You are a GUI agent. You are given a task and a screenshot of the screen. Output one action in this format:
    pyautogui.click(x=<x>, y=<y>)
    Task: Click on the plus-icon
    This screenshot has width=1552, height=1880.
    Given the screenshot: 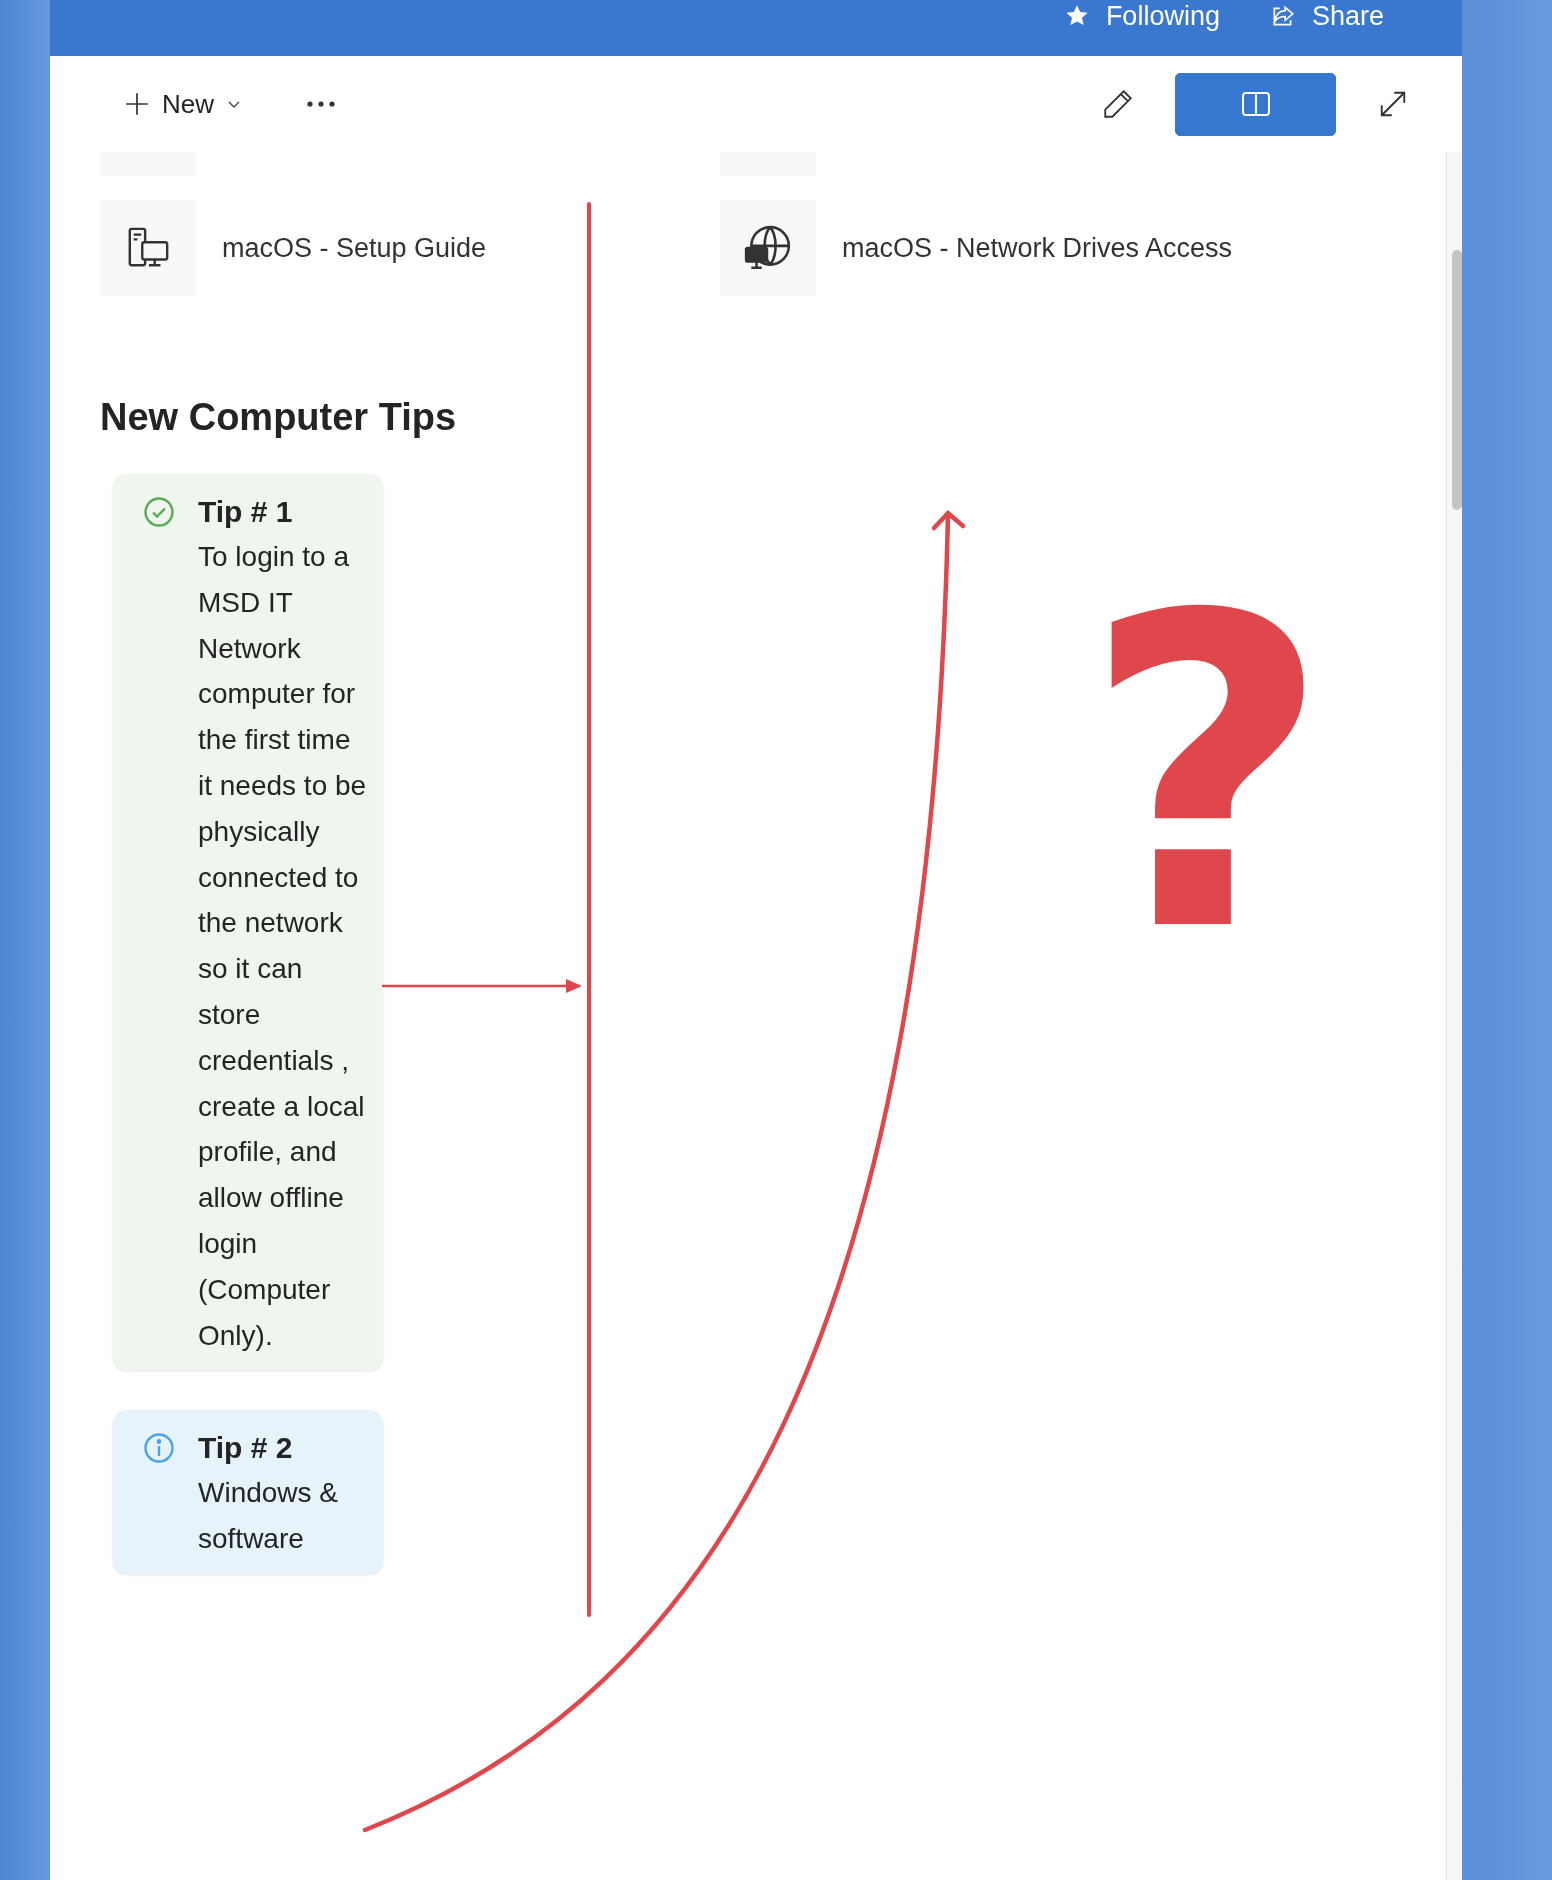 What is the action you would take?
    pyautogui.click(x=137, y=104)
    